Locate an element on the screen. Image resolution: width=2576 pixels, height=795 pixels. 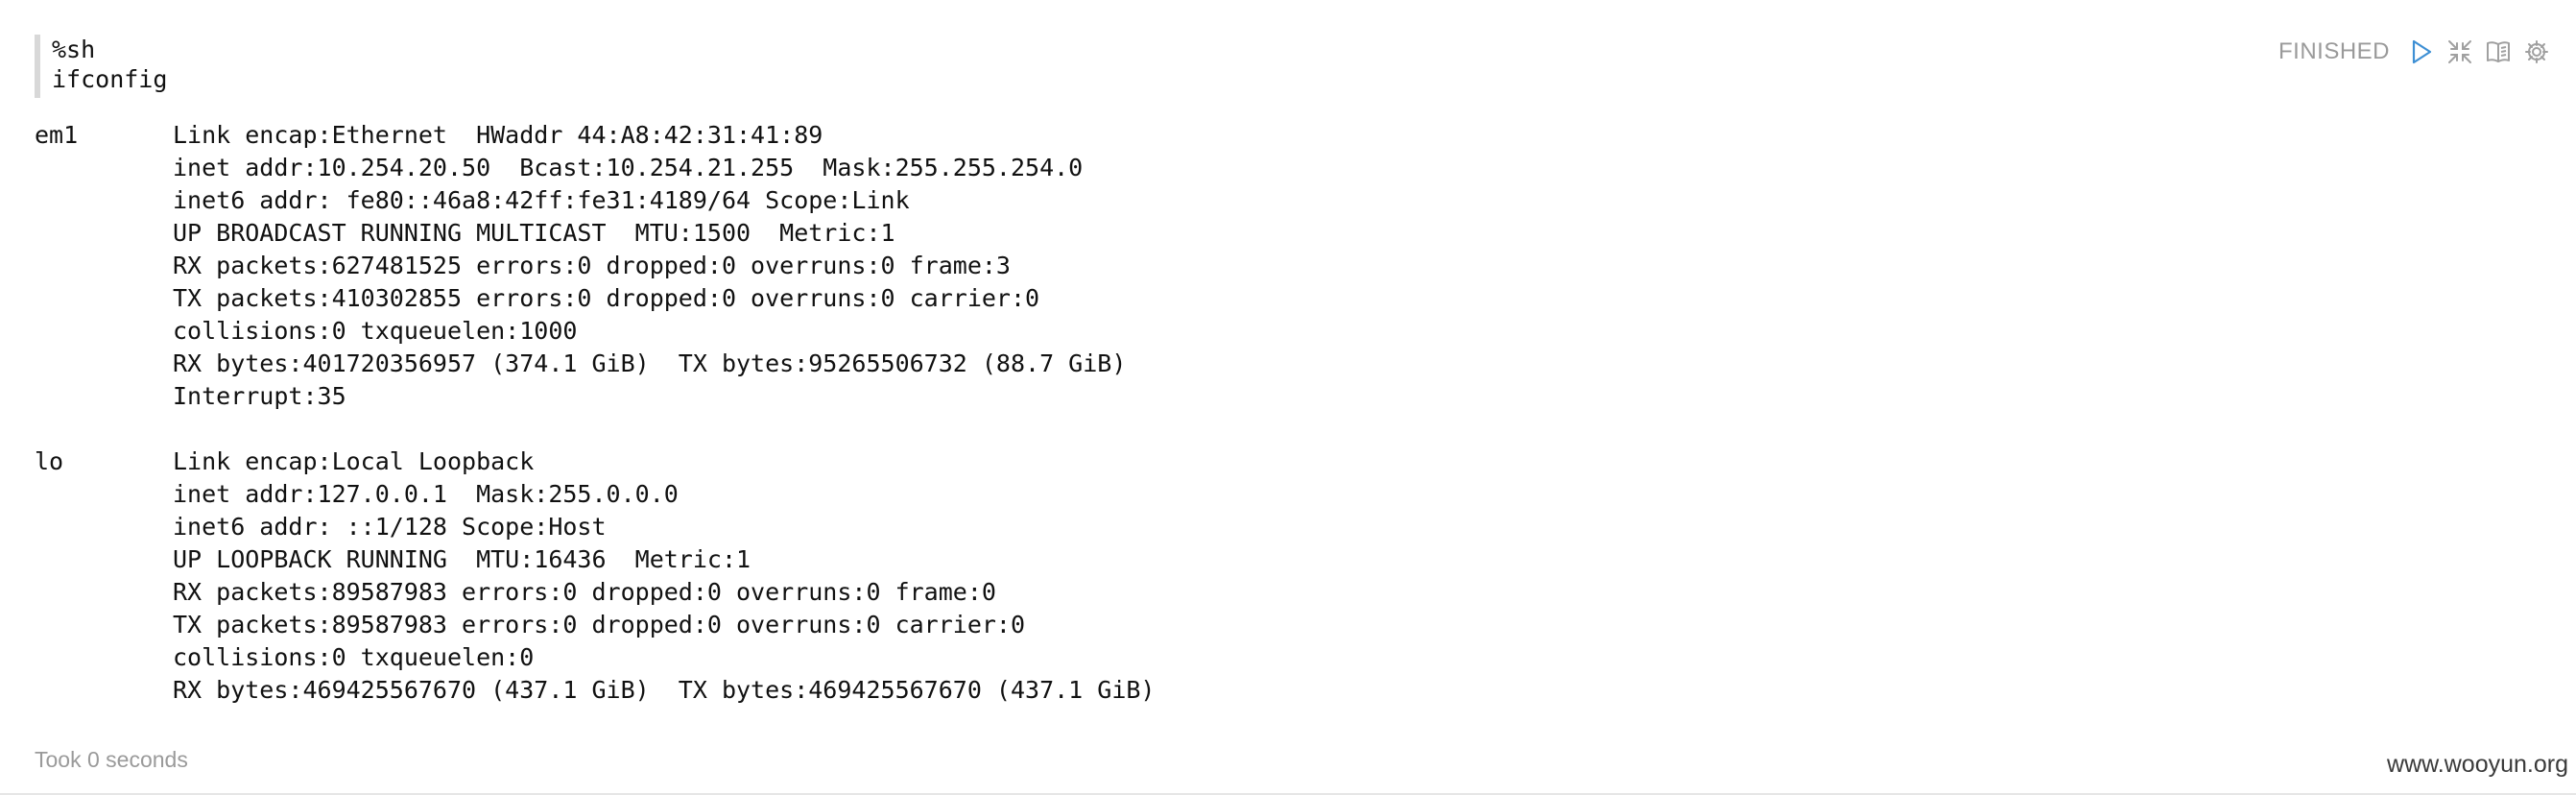
output-line: UP LOOPBACK RUNNING MTU:16436 Metric:1 is located at coordinates (462, 559).